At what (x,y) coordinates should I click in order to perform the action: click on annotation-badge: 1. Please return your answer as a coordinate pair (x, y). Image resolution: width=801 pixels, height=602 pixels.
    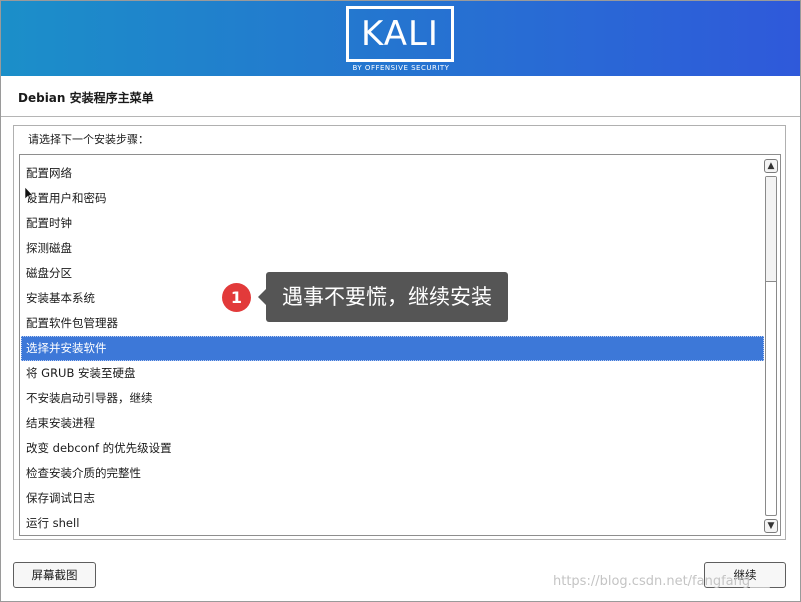
    Looking at the image, I should click on (236, 297).